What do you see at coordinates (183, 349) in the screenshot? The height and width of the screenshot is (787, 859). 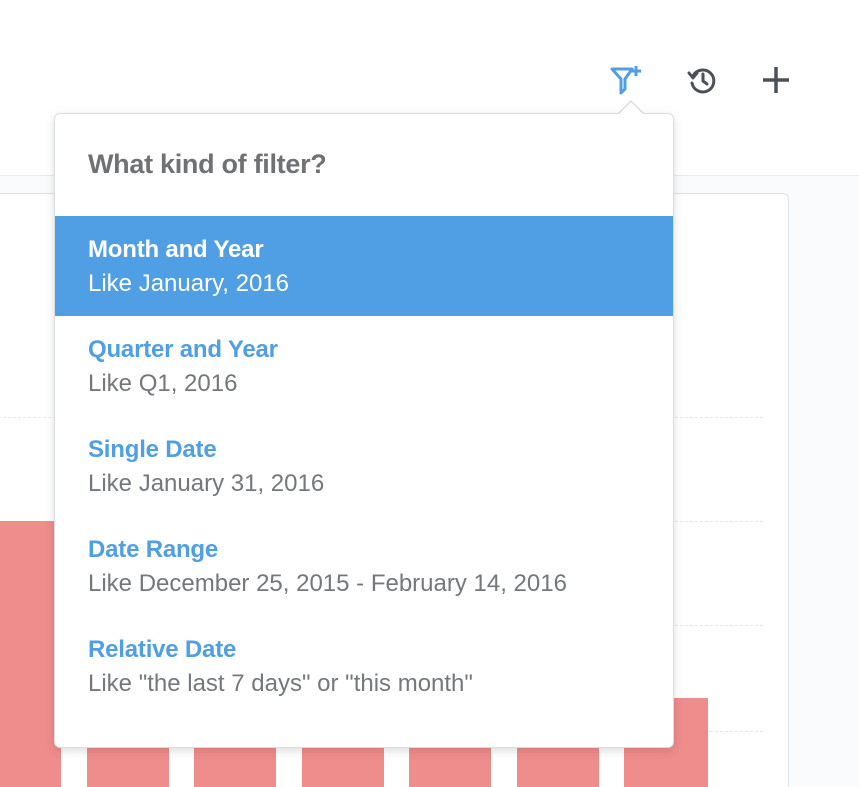 I see `option-label: Quarter and Year` at bounding box center [183, 349].